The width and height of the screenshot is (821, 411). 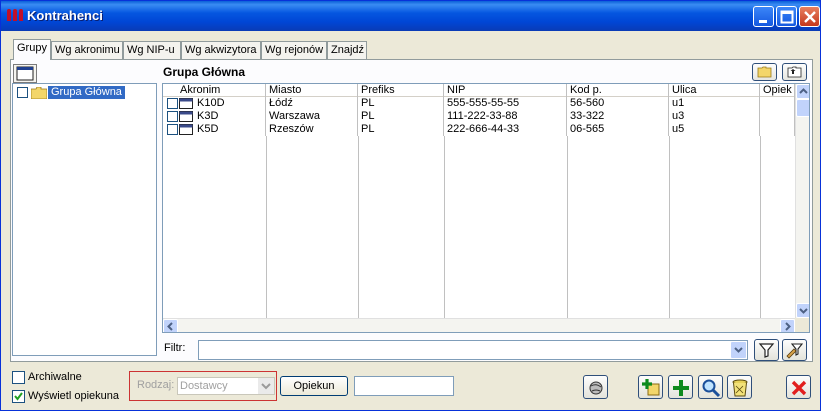 I want to click on group-title: Grupa Główna, so click(x=204, y=72).